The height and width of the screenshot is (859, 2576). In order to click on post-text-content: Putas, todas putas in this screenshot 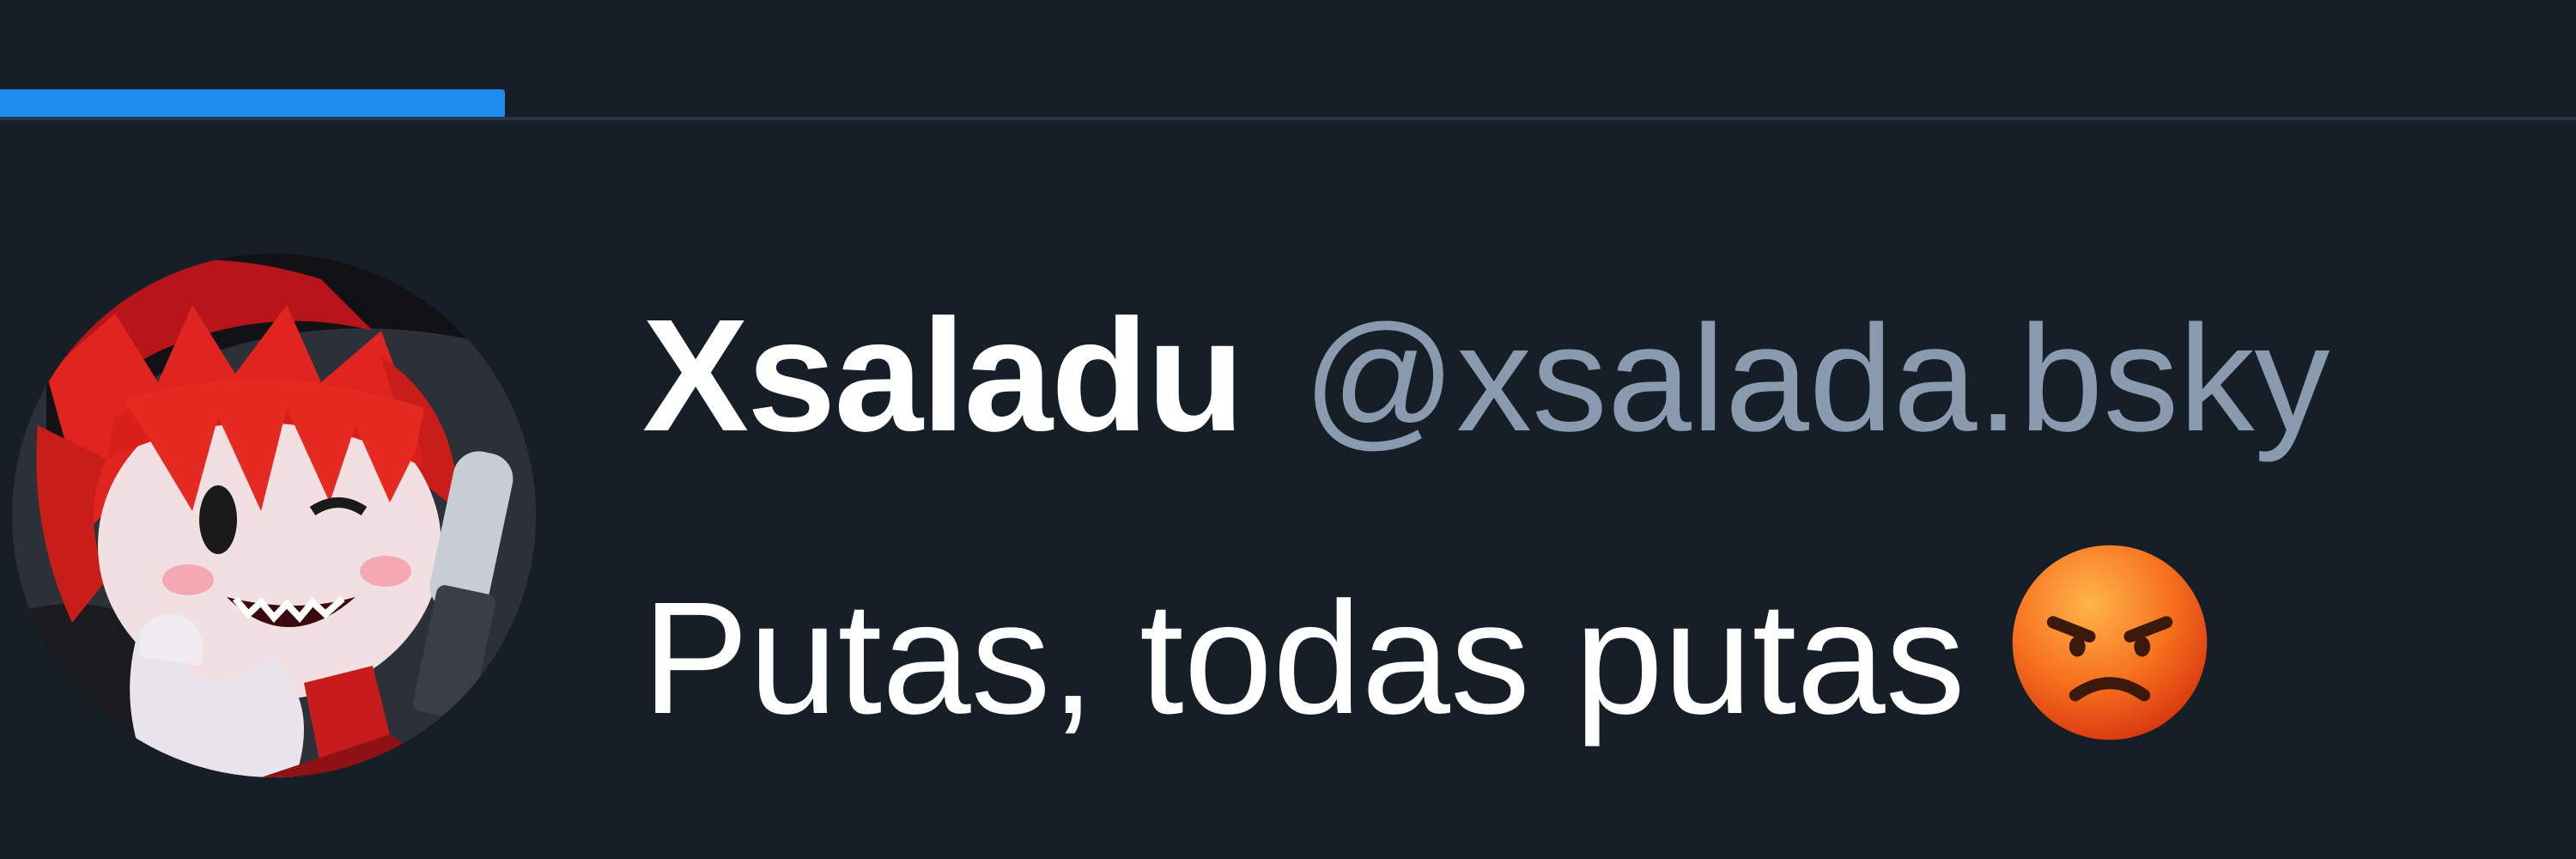, I will do `click(1303, 658)`.